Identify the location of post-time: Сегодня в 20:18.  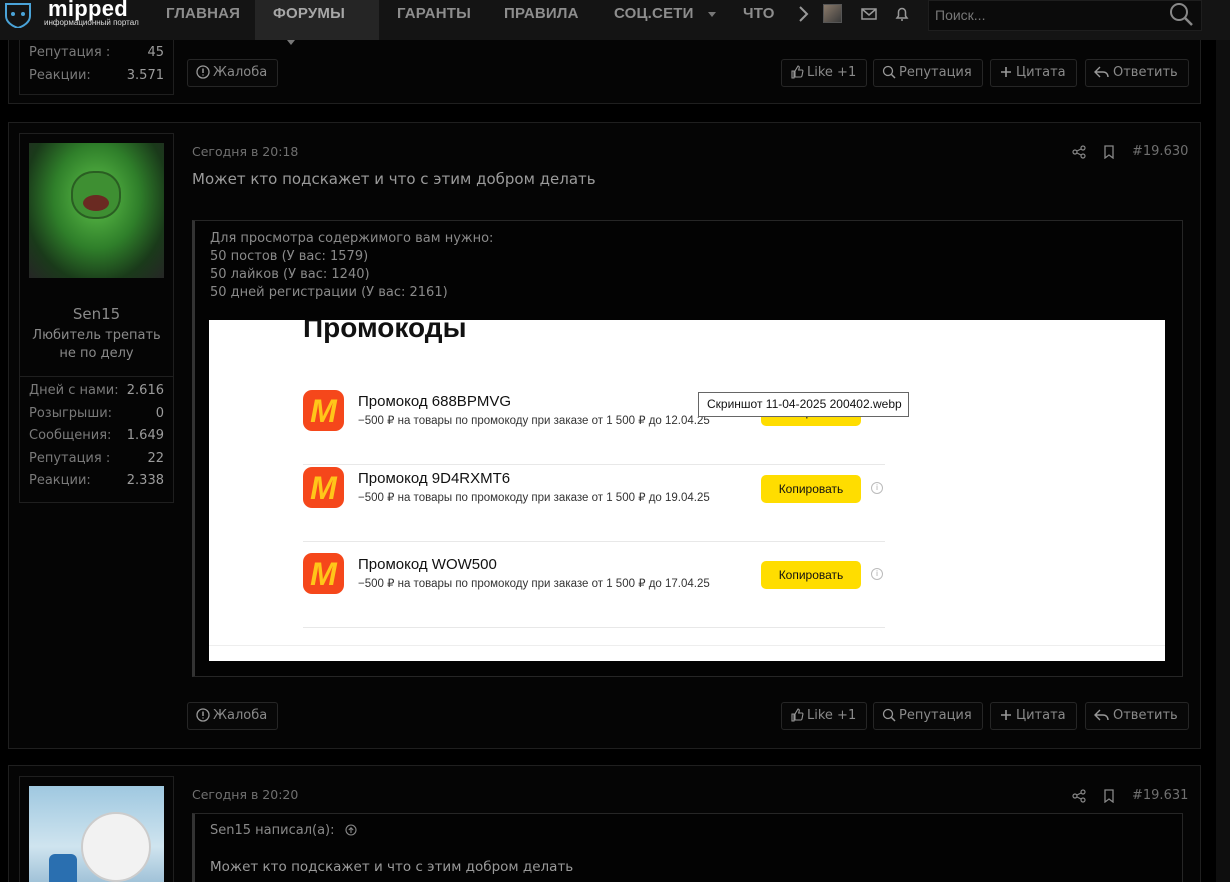
(245, 151).